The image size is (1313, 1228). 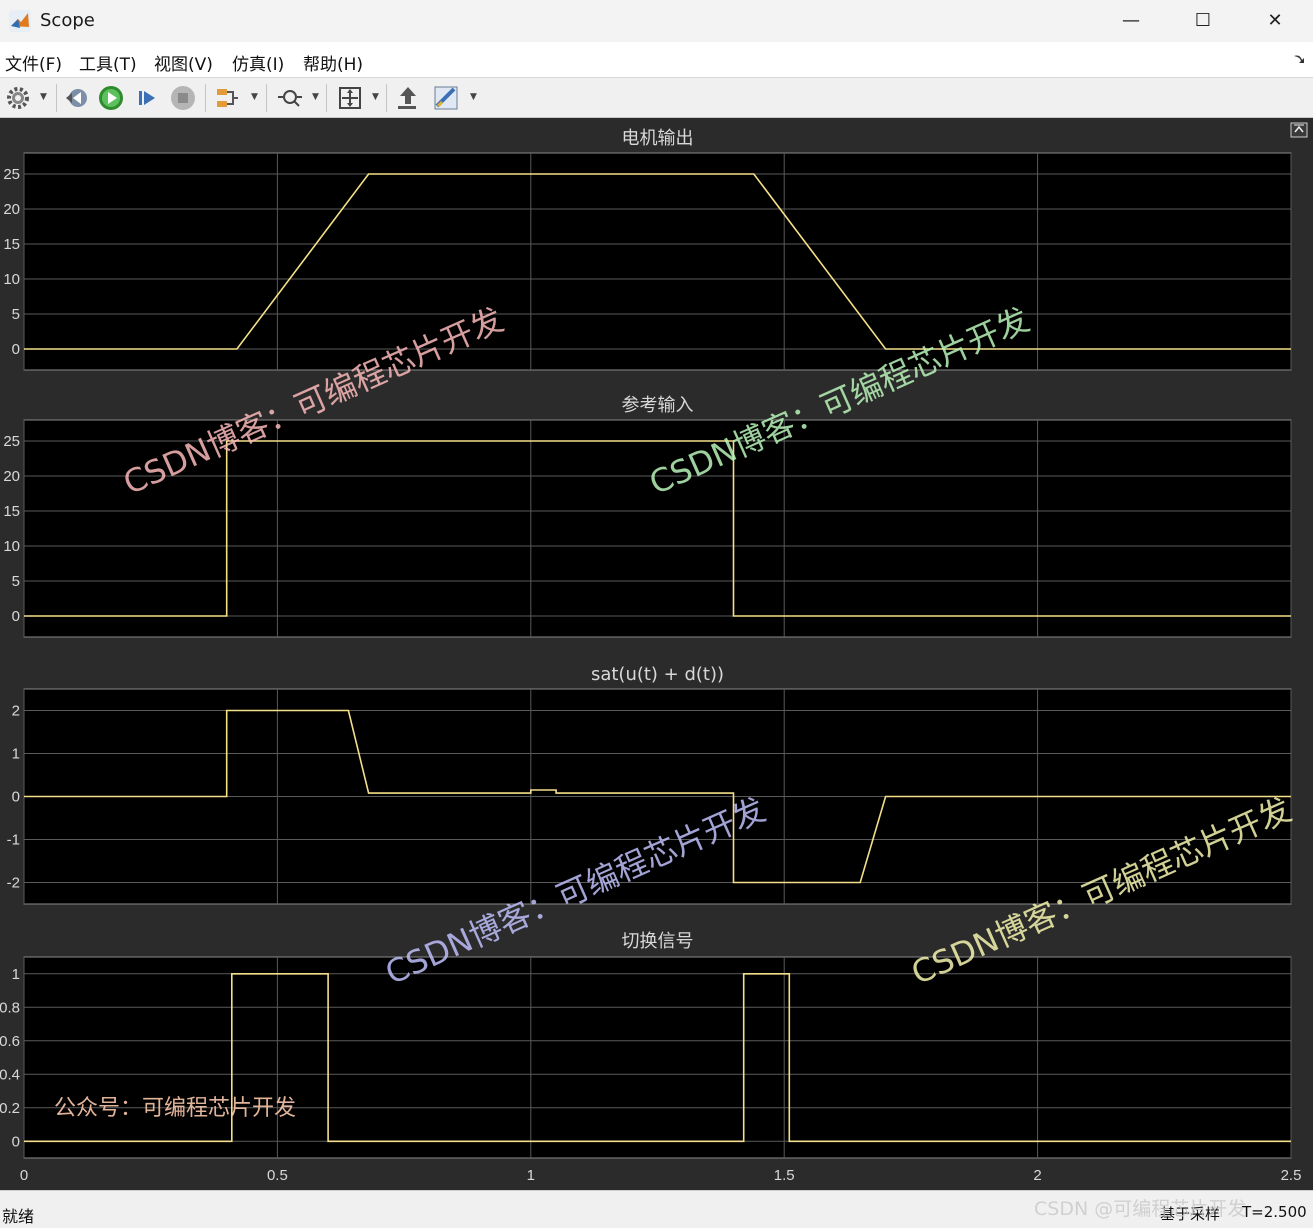 What do you see at coordinates (656, 60) in the screenshot?
I see `menu-bar: 文件(F) 工具(T) 视图(V) 仿真(I) 帮助(H)` at bounding box center [656, 60].